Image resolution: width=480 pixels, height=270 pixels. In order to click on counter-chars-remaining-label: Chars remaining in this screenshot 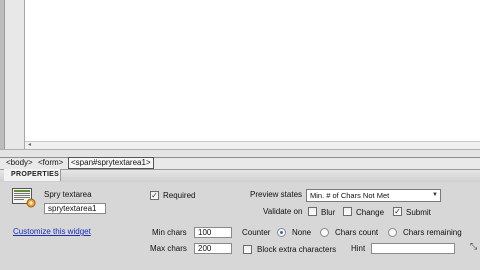, I will do `click(432, 232)`.